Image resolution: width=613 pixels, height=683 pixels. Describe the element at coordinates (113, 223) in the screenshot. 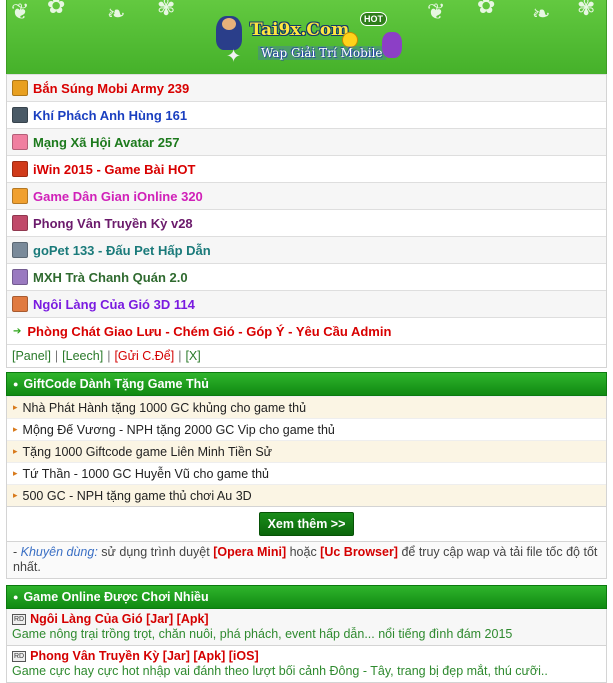

I see `game-link: Phong Vân Truyền Kỳ v28` at that location.